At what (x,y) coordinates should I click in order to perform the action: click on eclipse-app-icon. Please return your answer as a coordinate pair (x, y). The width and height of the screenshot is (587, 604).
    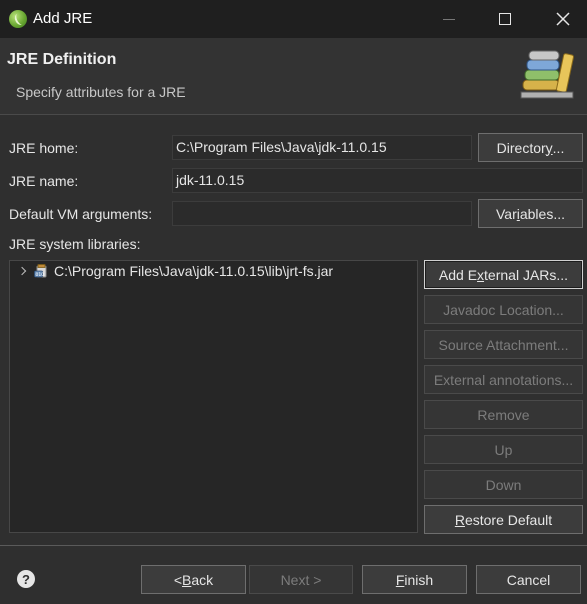
    Looking at the image, I should click on (18, 19).